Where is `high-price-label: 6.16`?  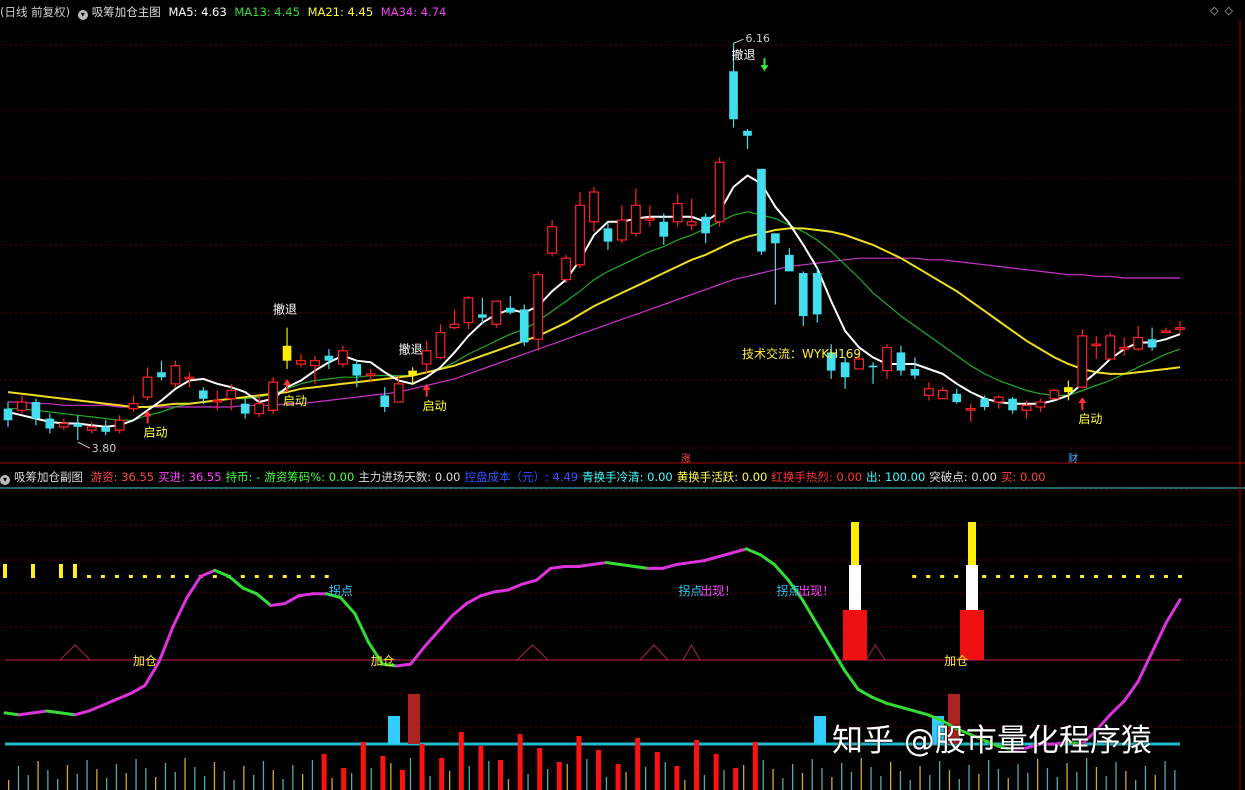 high-price-label: 6.16 is located at coordinates (758, 38).